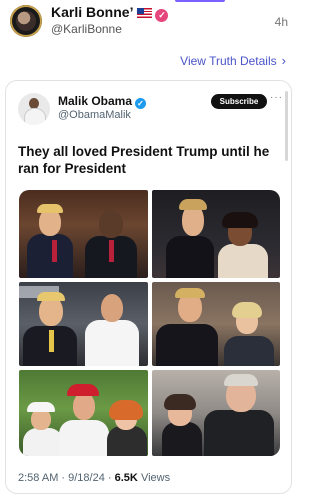 Image resolution: width=320 pixels, height=500 pixels. Describe the element at coordinates (92, 12) in the screenshot. I see `author-name-text: Karli Bonne’` at that location.